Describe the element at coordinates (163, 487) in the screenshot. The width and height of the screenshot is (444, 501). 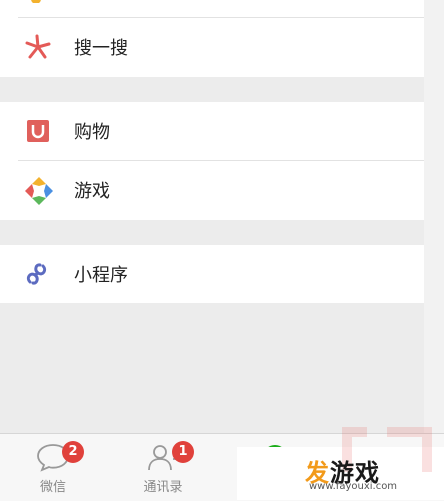
I see `tab-contacts-label: 通讯录` at that location.